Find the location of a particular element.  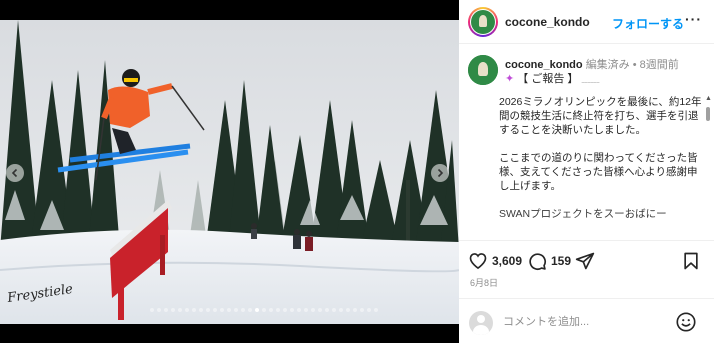

chevron-left-icon is located at coordinates (14, 173).